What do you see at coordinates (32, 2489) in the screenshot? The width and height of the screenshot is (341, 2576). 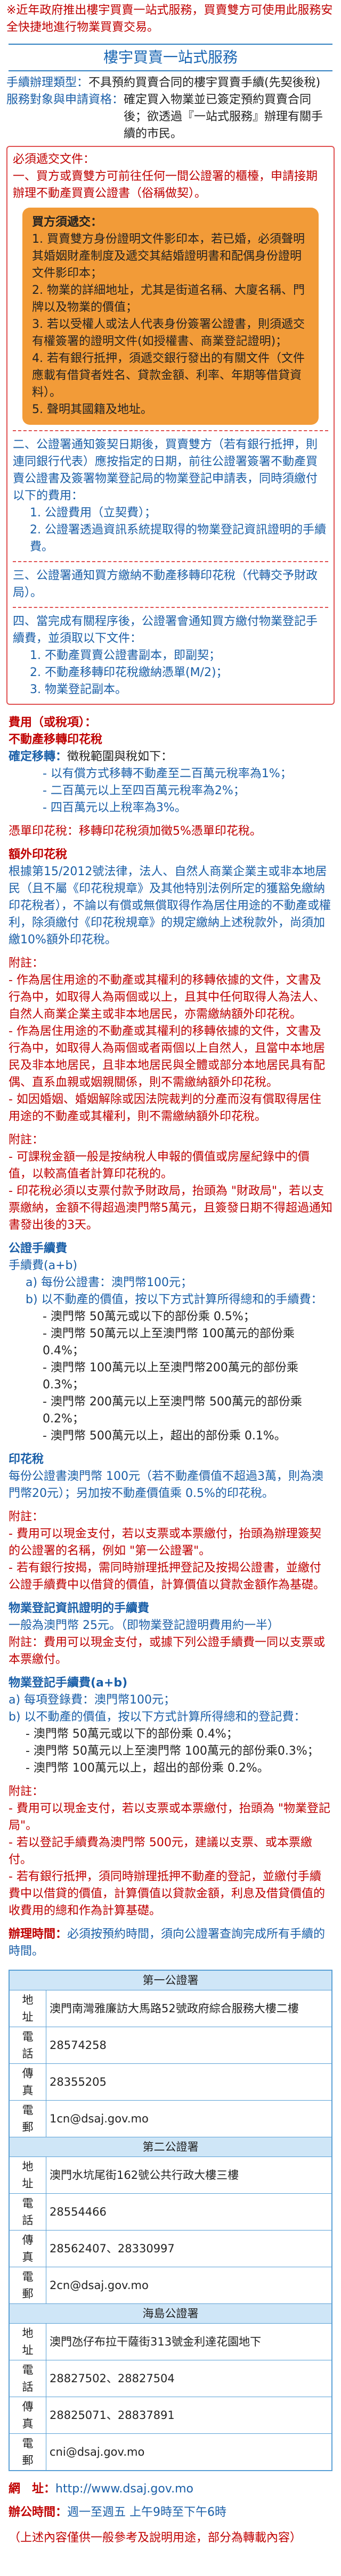 I see `website-label: 網 址：` at bounding box center [32, 2489].